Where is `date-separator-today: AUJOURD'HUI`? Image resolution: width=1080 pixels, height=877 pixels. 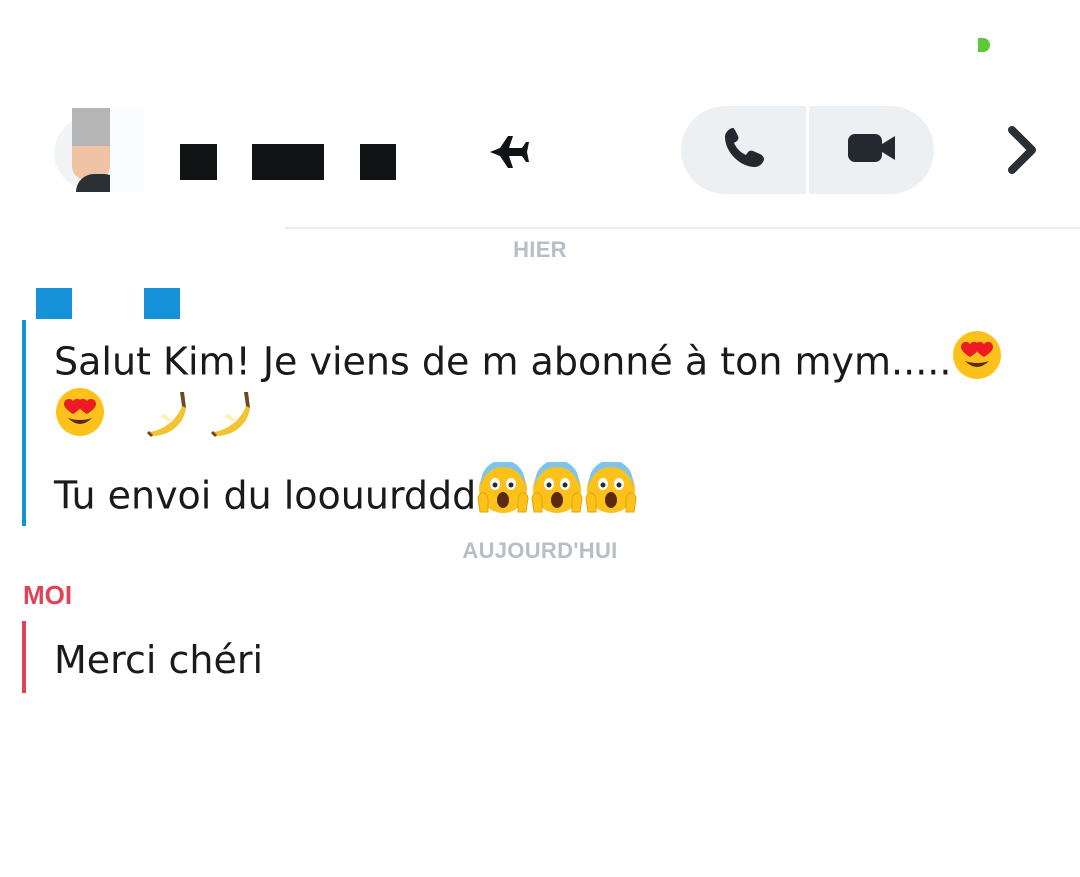 date-separator-today: AUJOURD'HUI is located at coordinates (540, 550).